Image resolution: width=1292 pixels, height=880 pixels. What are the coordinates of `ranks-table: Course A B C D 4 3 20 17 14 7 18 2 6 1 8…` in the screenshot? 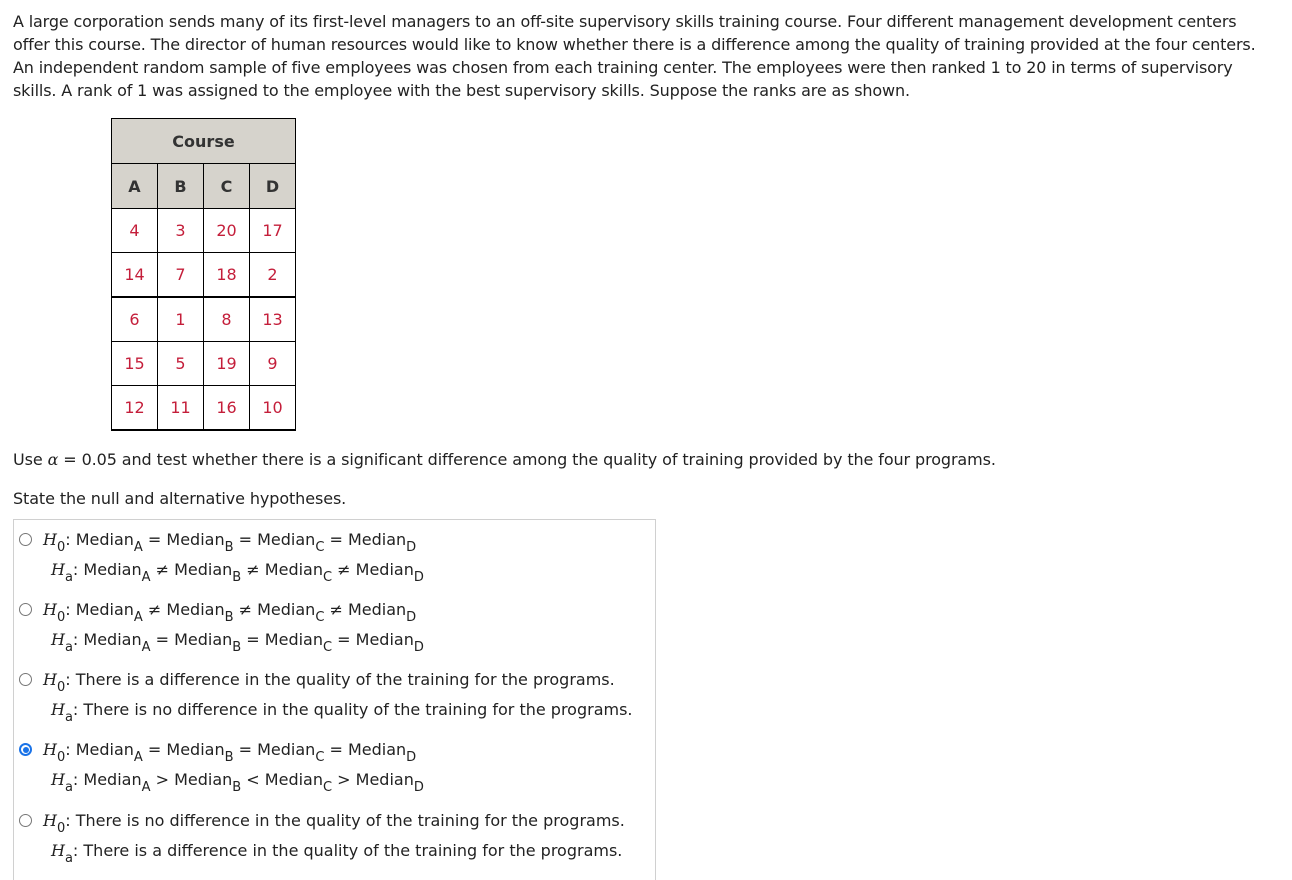 It's located at (203, 274).